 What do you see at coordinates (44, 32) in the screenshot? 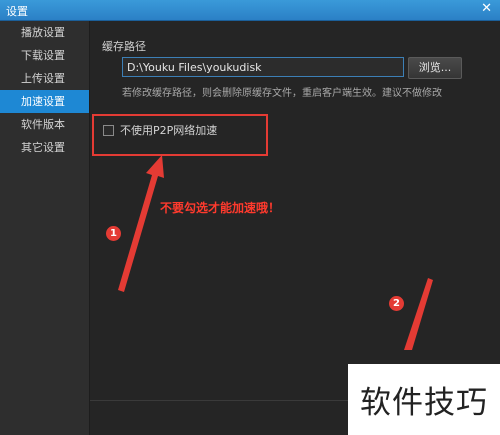
I see `sidebar-item-playback: 播放设置` at bounding box center [44, 32].